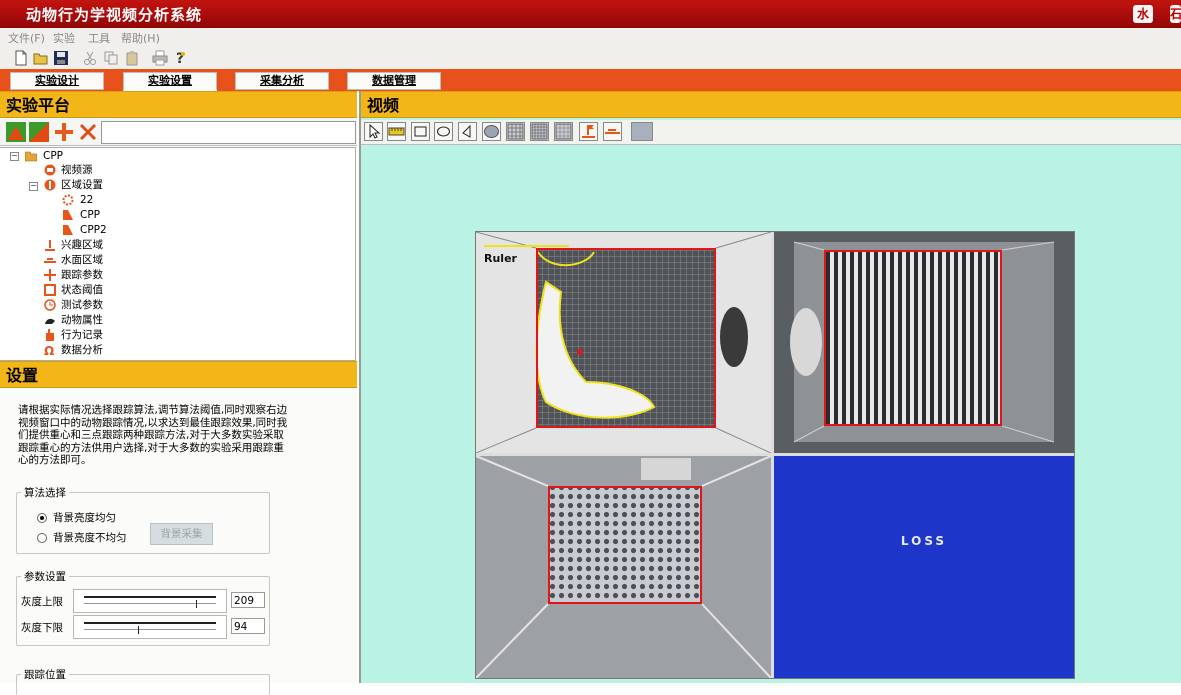  Describe the element at coordinates (93, 230) in the screenshot. I see `tree-item-region-cpp2: CPP2` at that location.